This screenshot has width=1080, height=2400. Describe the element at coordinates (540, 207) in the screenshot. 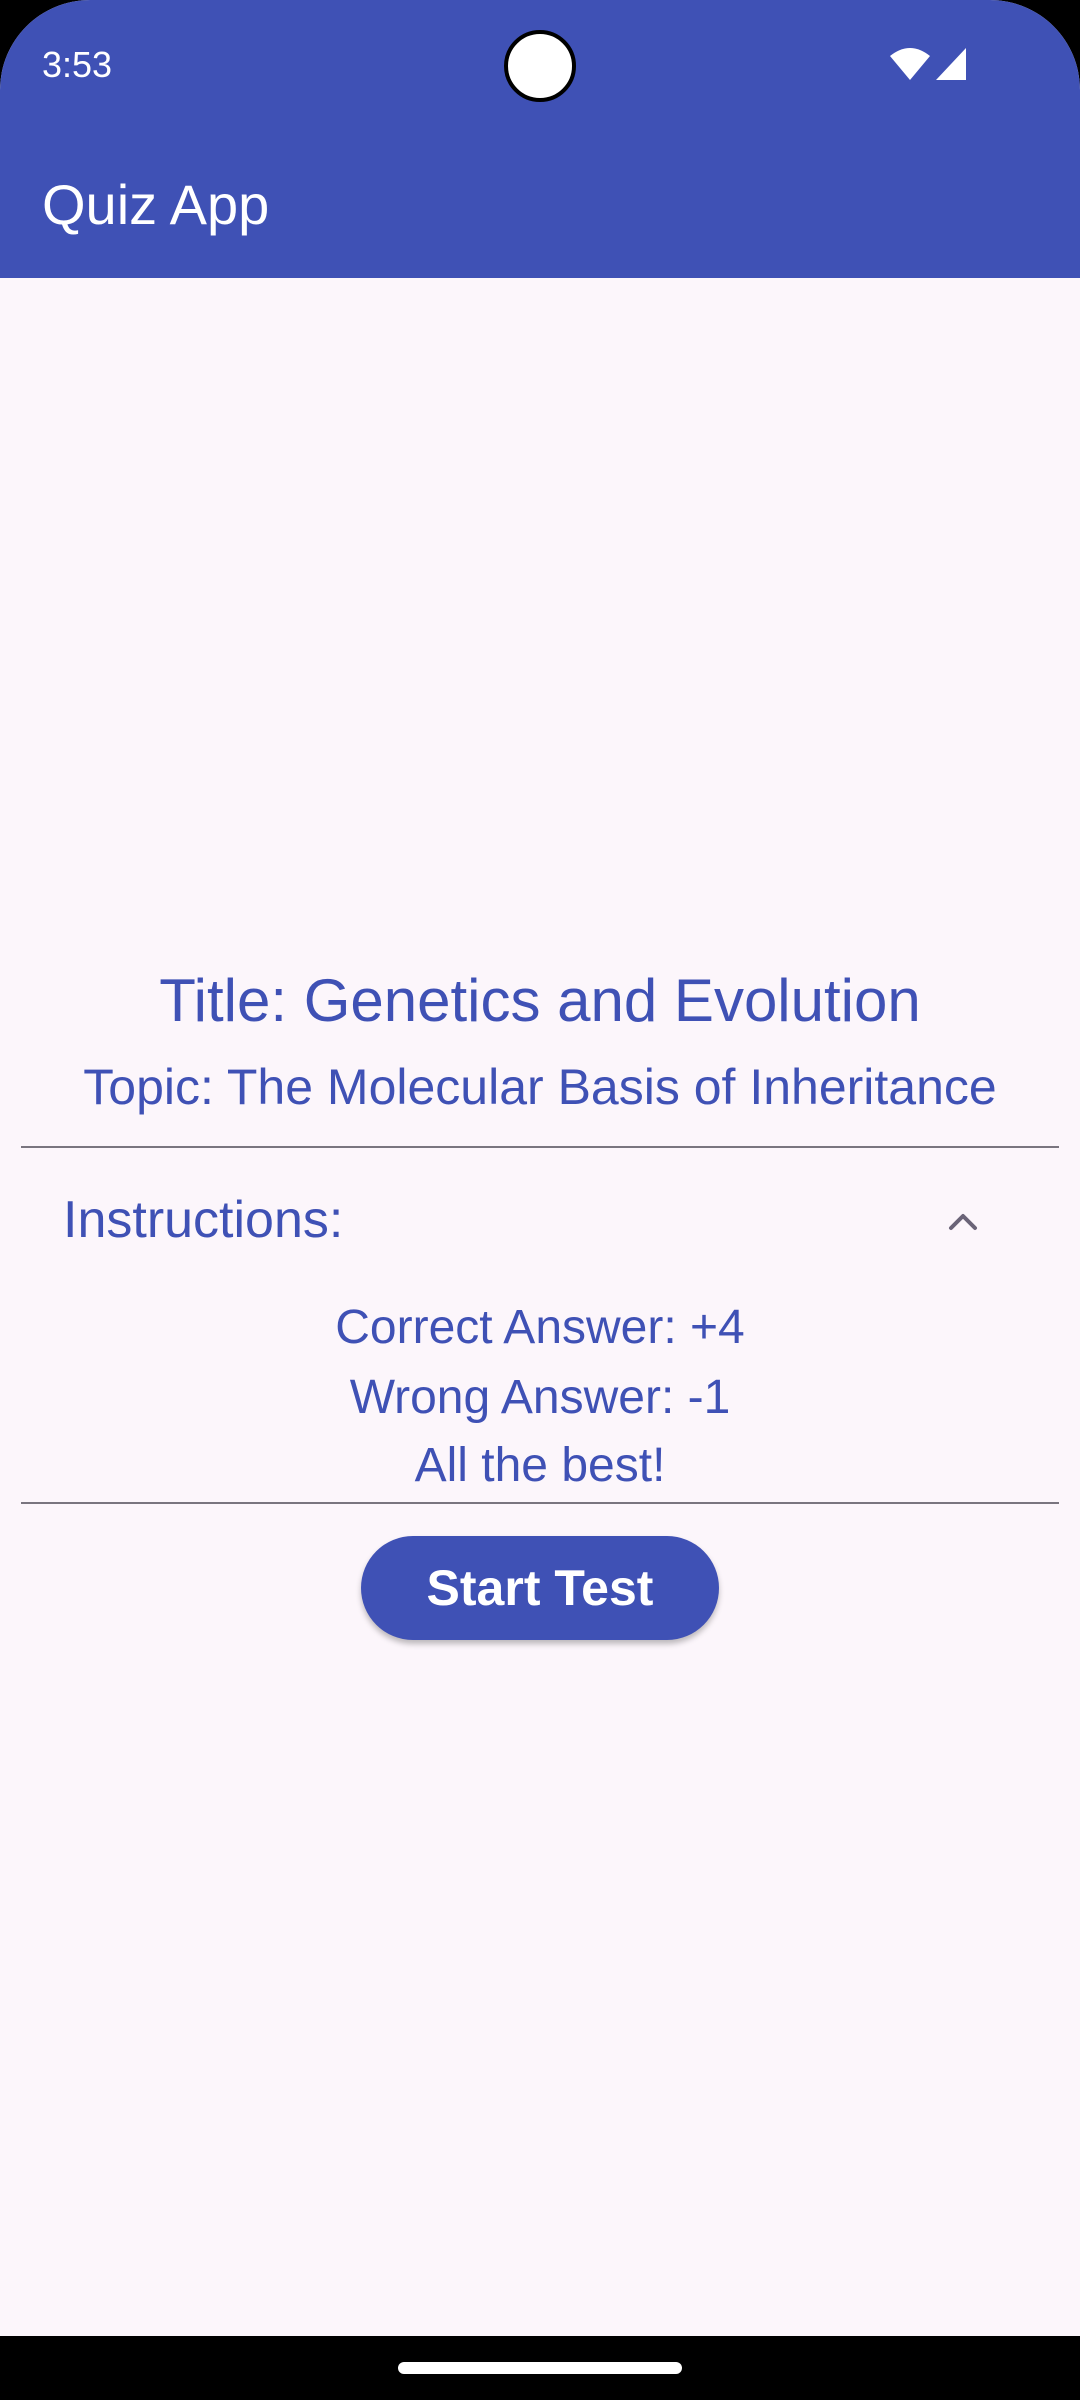

I see `app-bar: Quiz App` at that location.